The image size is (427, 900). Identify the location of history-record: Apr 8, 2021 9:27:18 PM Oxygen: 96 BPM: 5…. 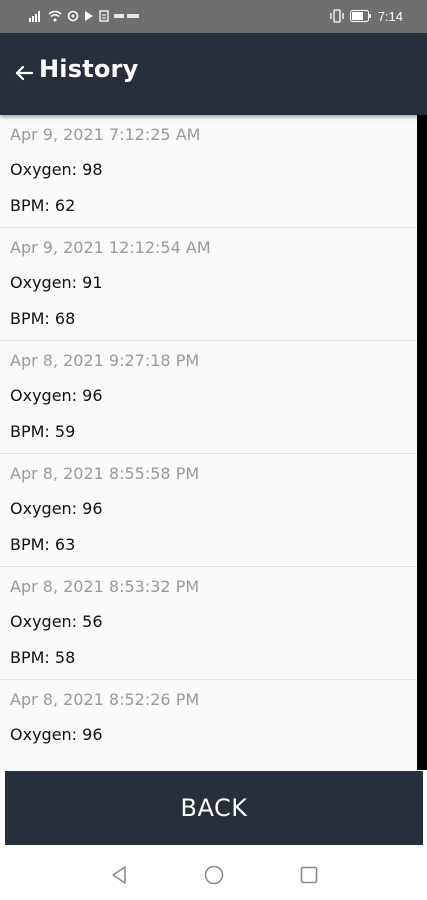
(208, 397).